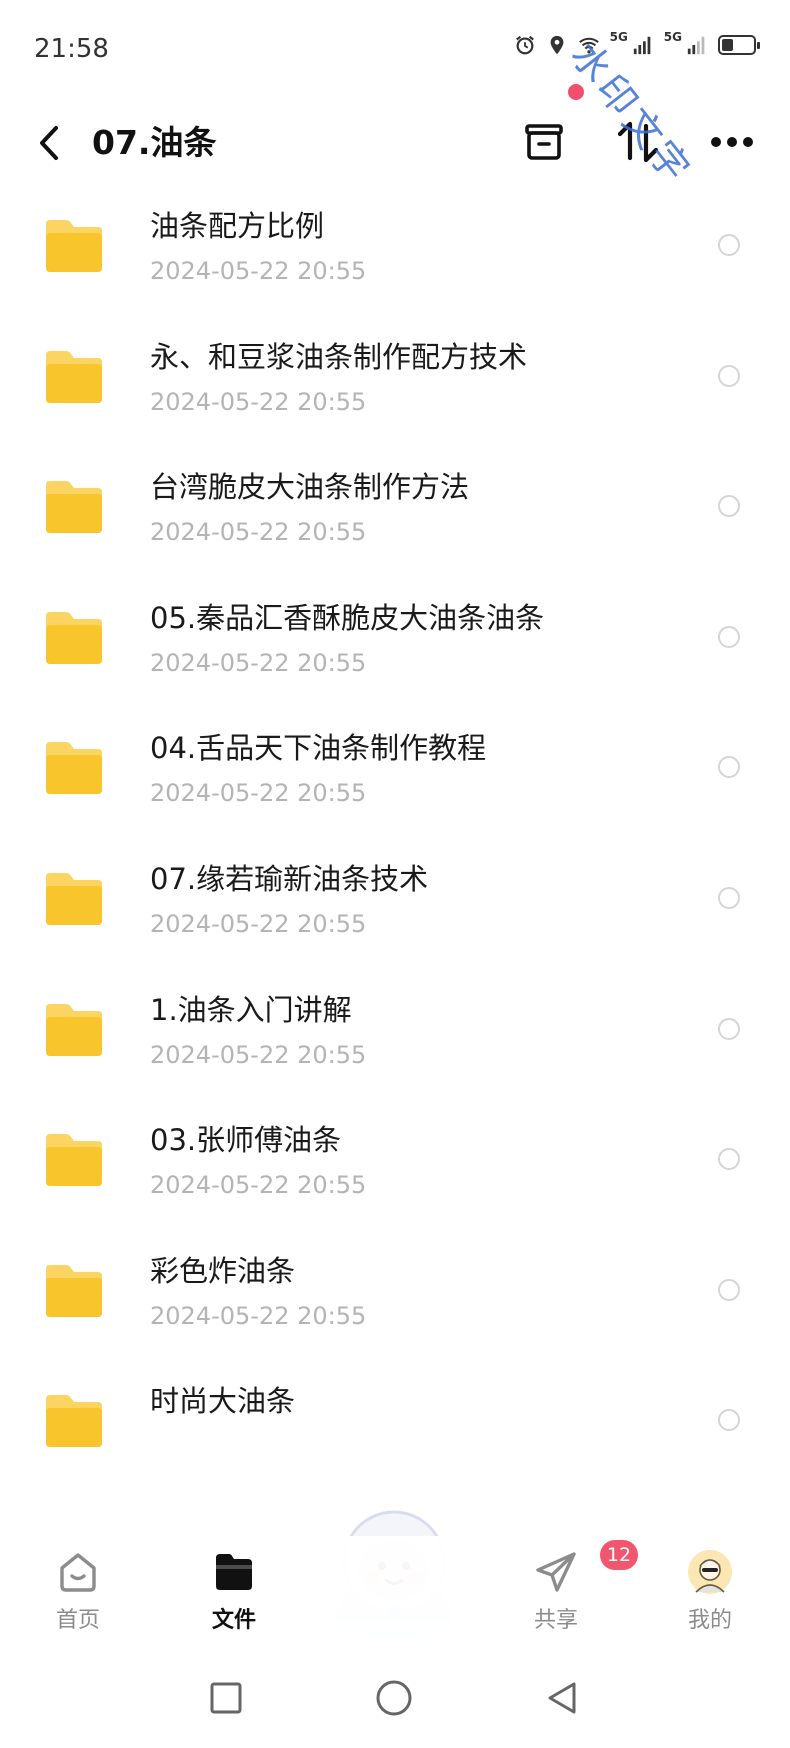 This screenshot has height=1748, width=790. I want to click on nav-label: 文件, so click(233, 1620).